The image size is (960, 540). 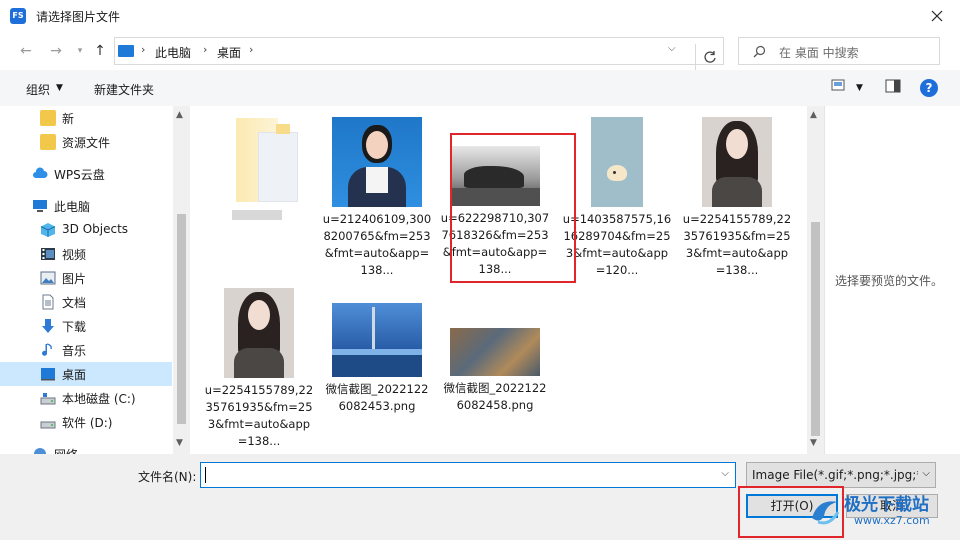 What do you see at coordinates (86, 118) in the screenshot?
I see `sidebar-item-new: 新` at bounding box center [86, 118].